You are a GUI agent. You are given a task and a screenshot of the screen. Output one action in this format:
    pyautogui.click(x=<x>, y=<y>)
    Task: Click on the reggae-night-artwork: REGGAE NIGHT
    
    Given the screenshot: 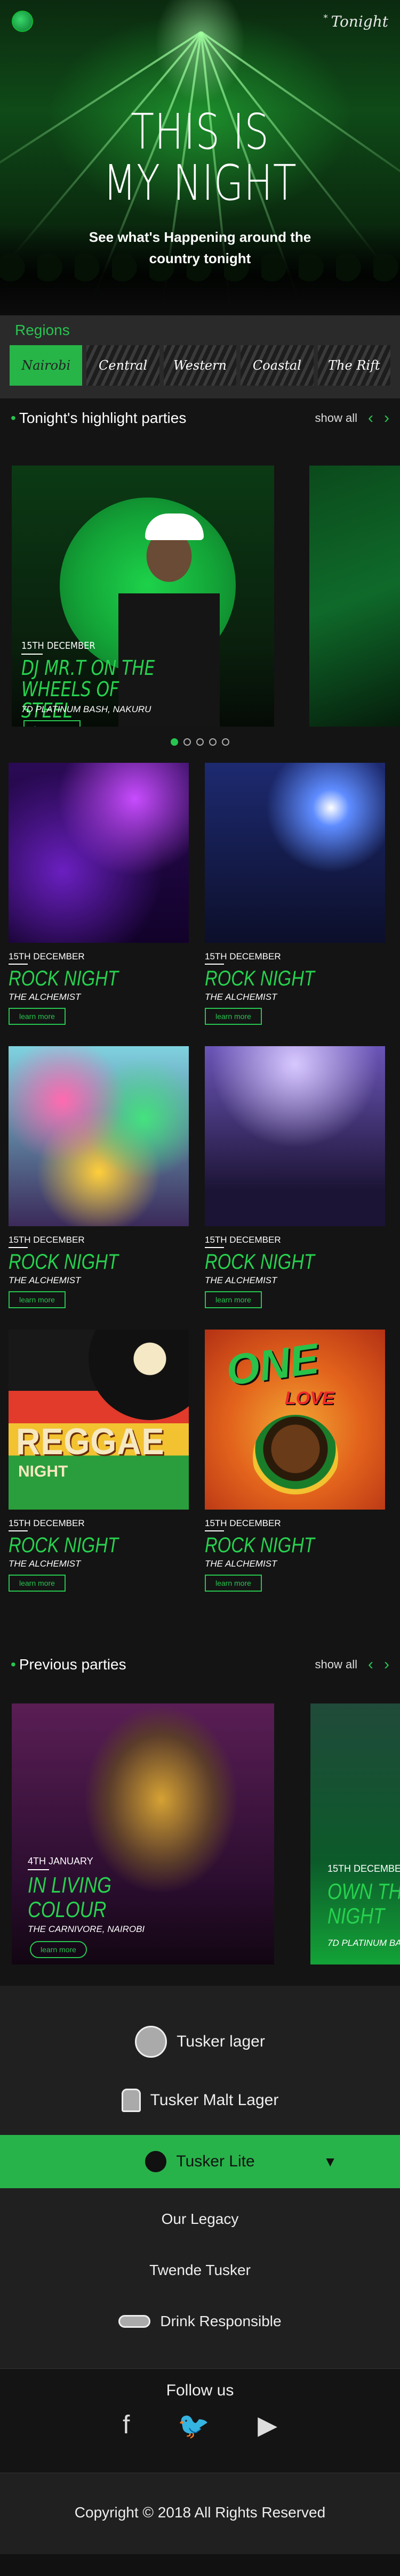 What is the action you would take?
    pyautogui.click(x=99, y=1420)
    